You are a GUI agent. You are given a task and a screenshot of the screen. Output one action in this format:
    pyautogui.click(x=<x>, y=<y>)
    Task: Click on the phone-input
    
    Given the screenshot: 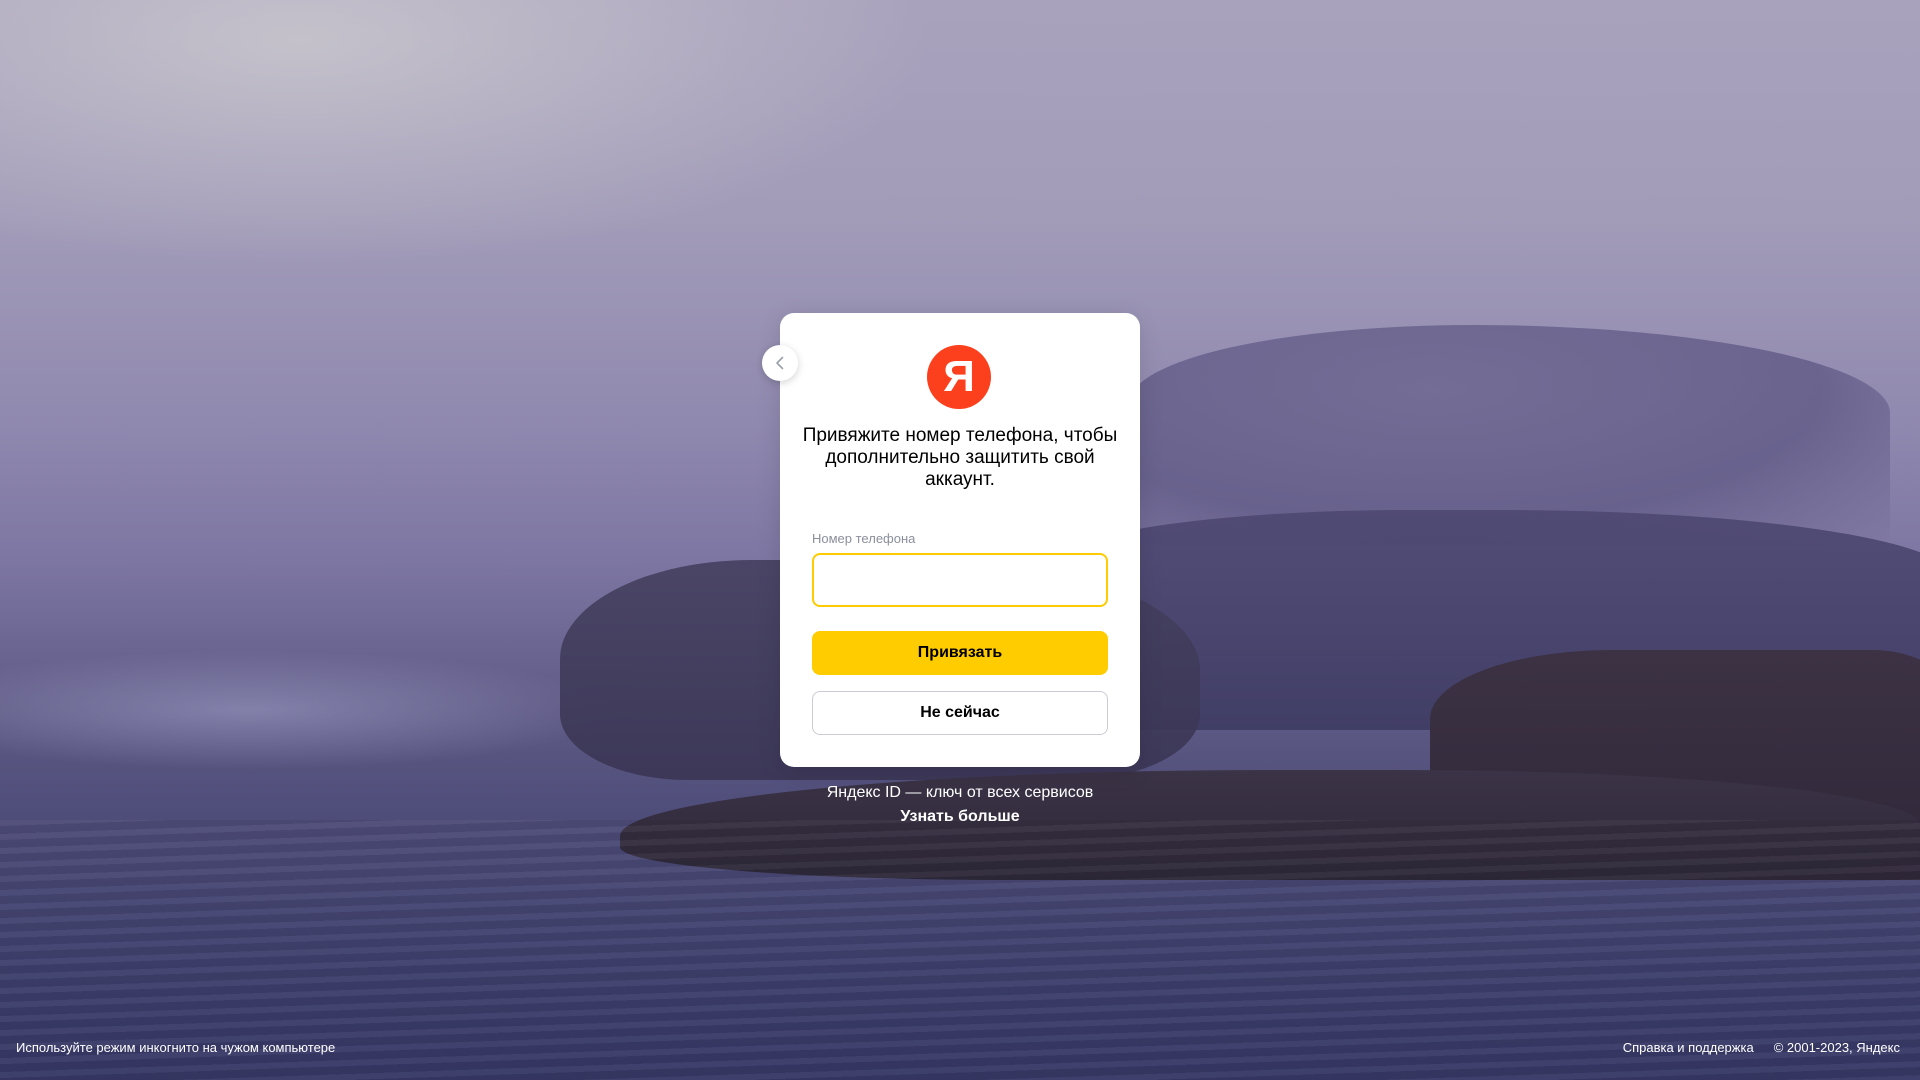 What is the action you would take?
    pyautogui.click(x=960, y=580)
    